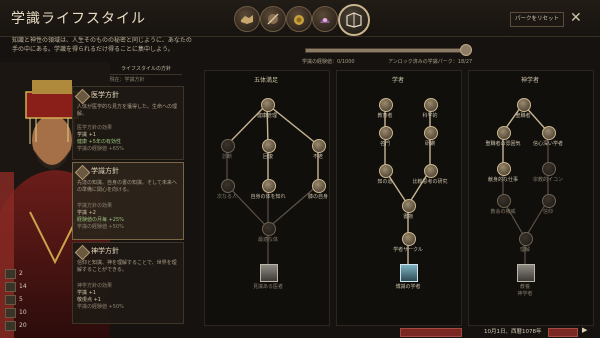  I want to click on perk-label: 名門, so click(384, 144).